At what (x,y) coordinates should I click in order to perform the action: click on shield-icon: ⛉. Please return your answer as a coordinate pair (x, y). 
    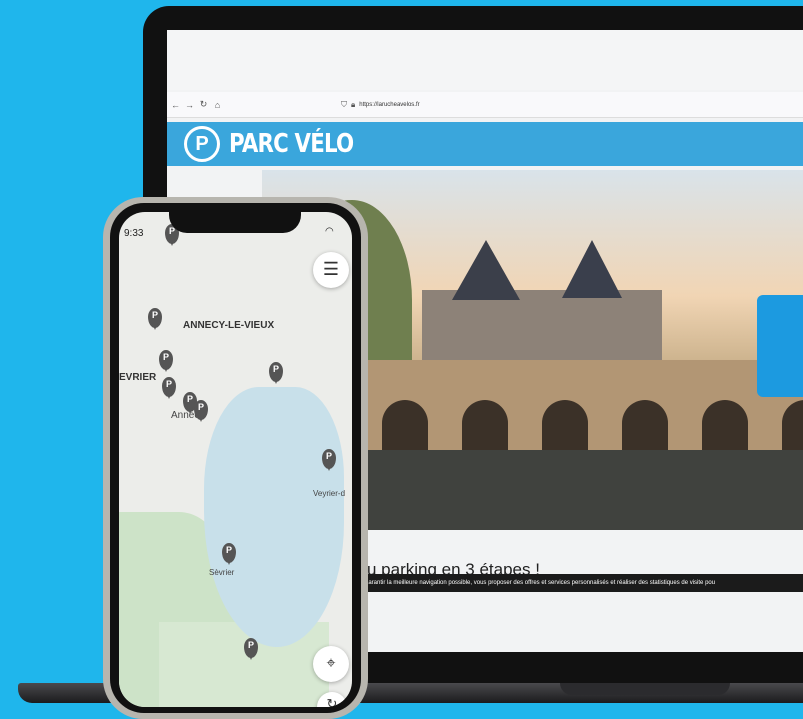
    Looking at the image, I should click on (344, 105).